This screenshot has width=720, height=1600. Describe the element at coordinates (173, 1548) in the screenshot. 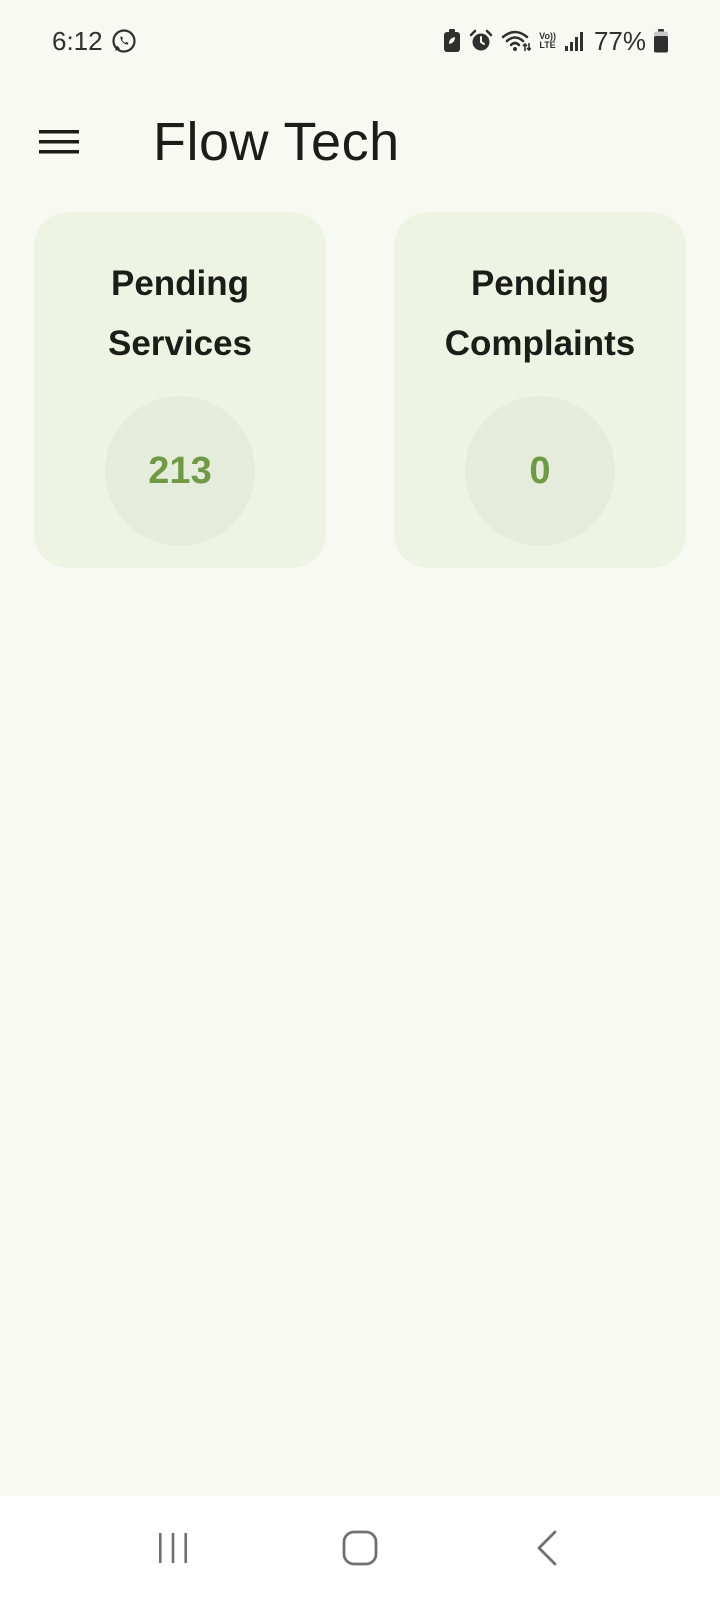

I see `recent-apps-icon` at that location.